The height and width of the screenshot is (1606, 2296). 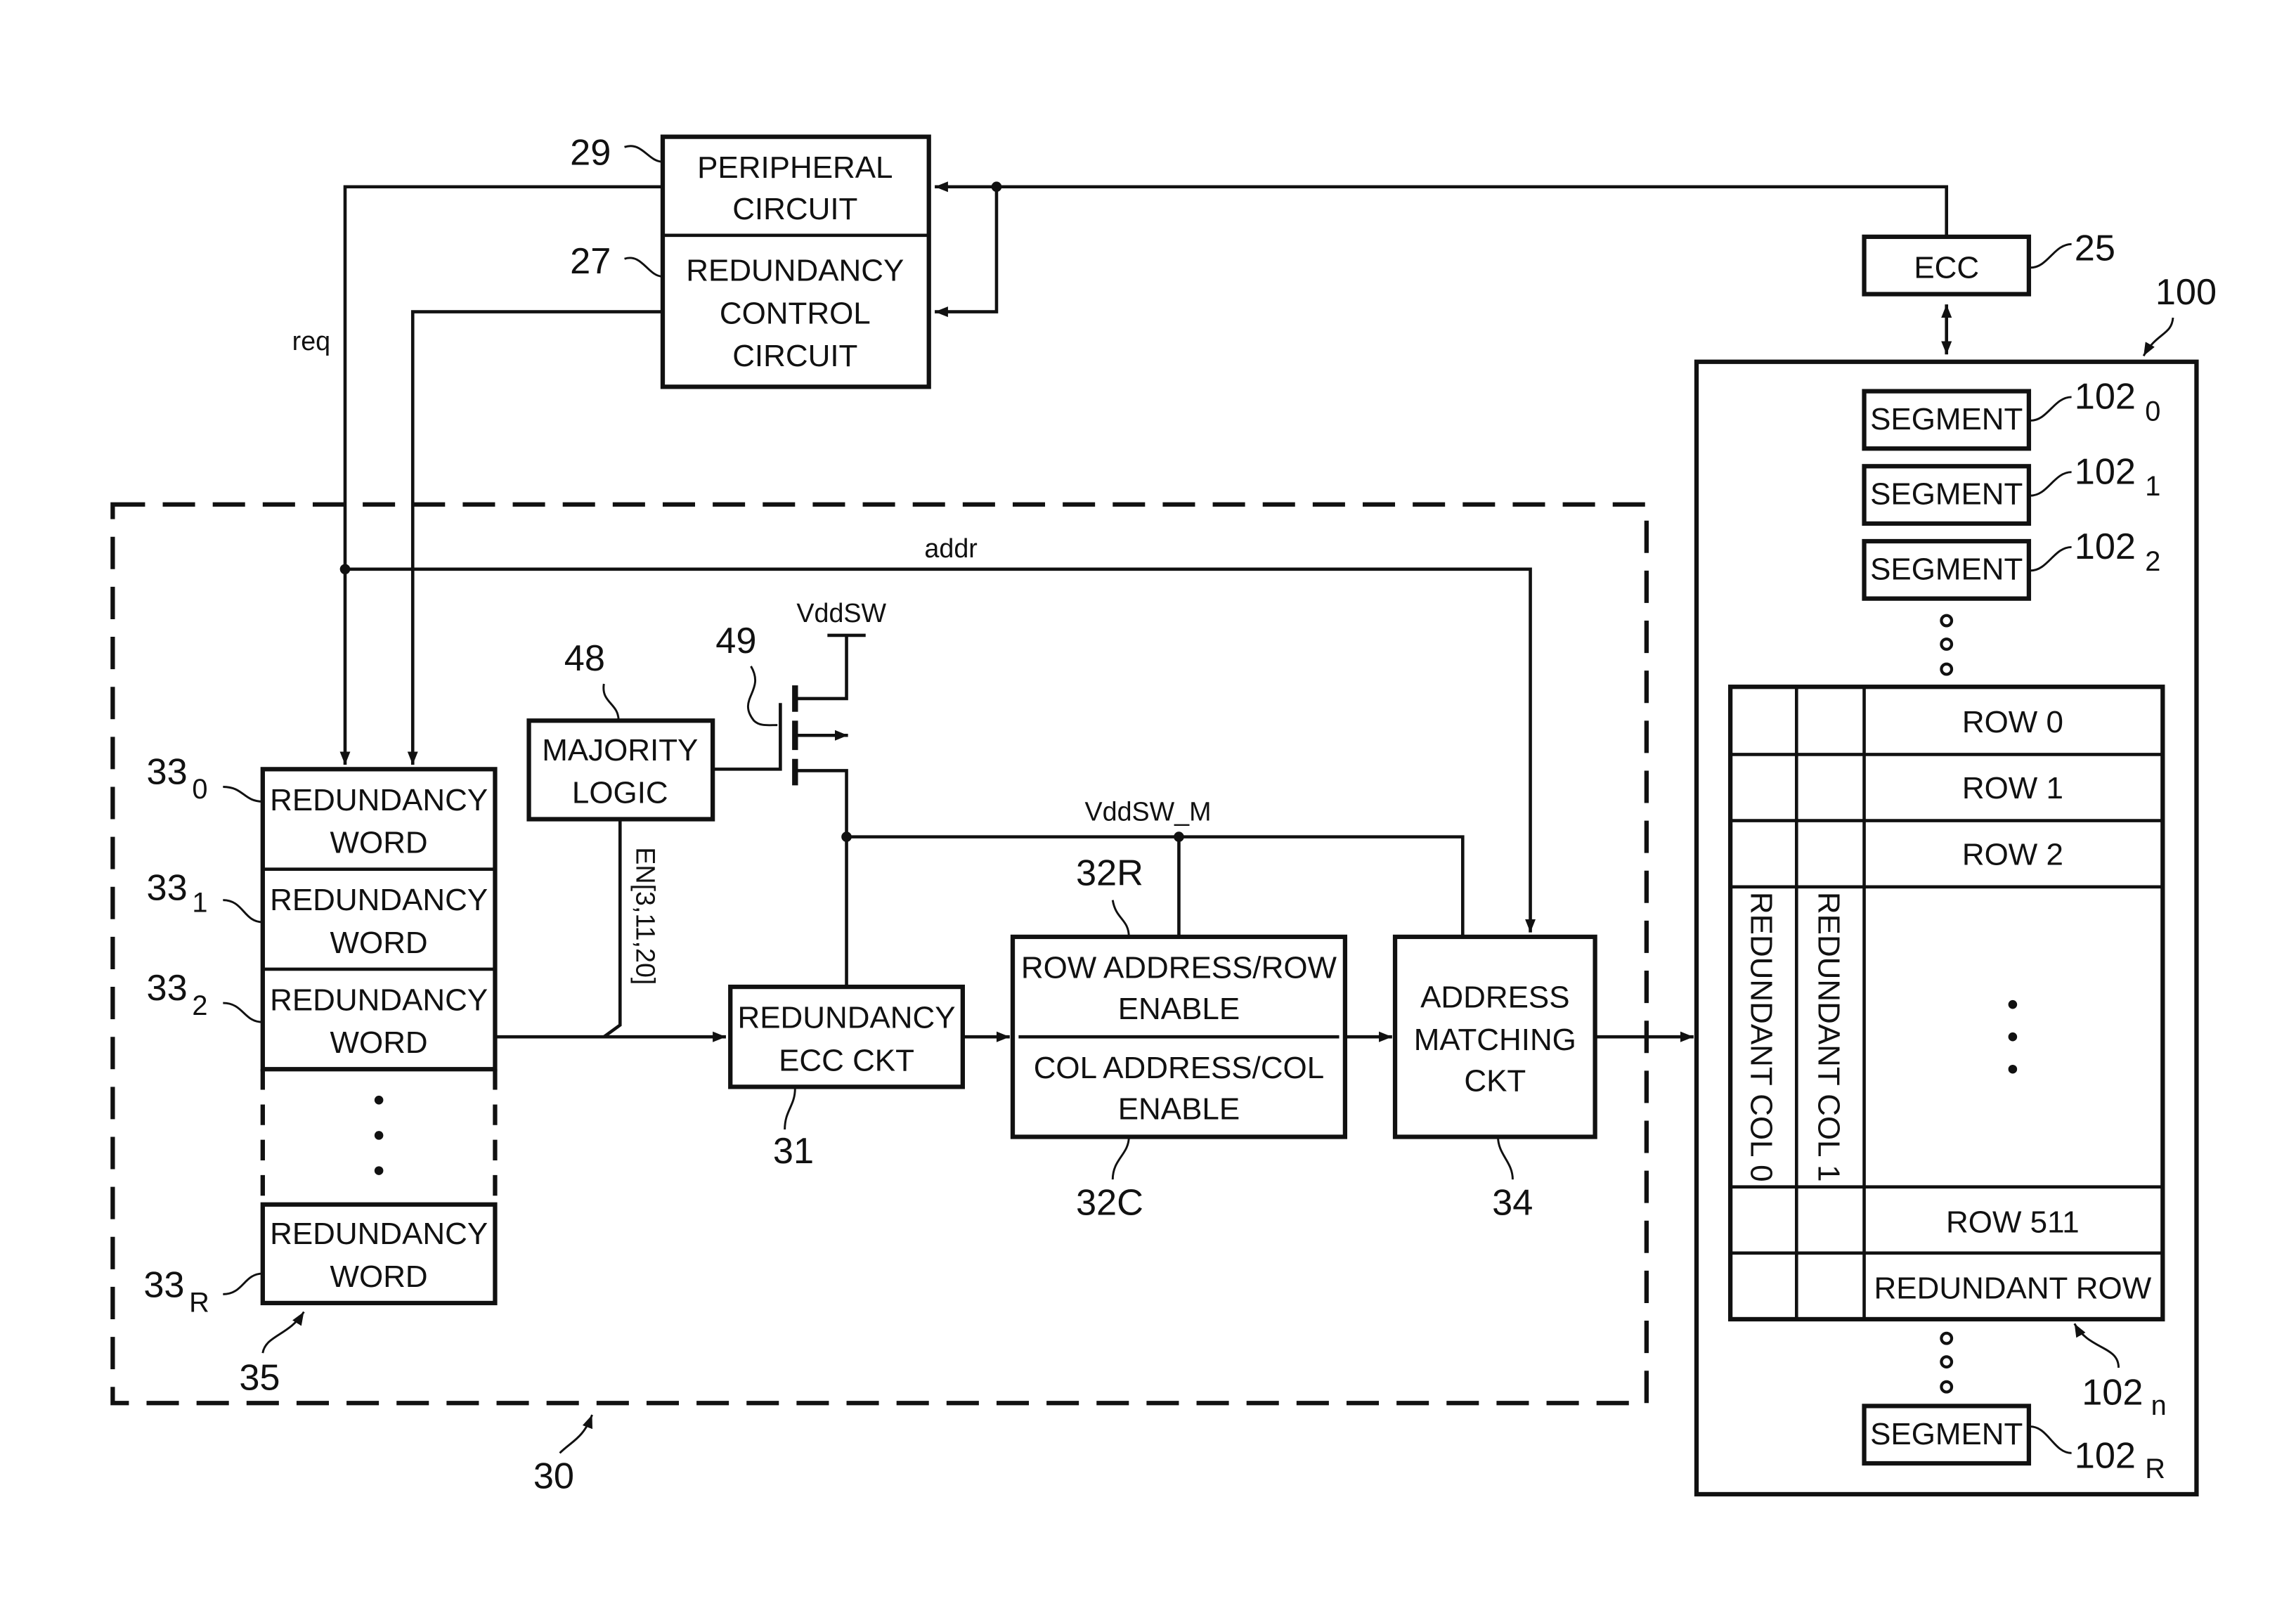 What do you see at coordinates (1179, 1009) in the screenshot?
I see `row-addr-line-2: ENABLE` at bounding box center [1179, 1009].